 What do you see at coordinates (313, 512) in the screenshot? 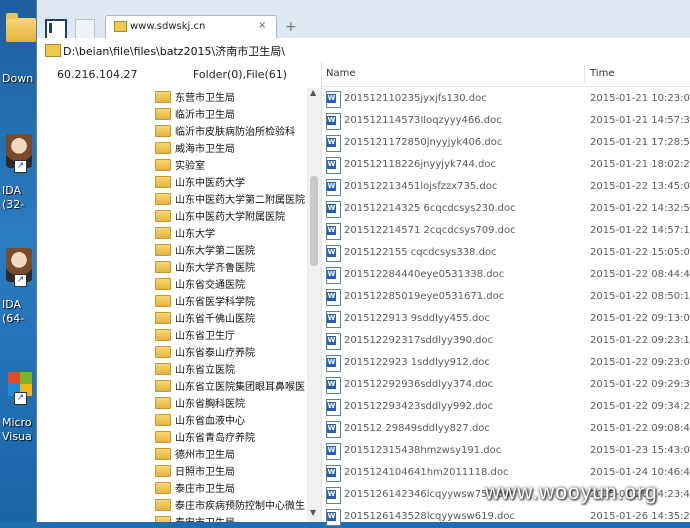
I see `scroll-down-icon: ▼` at bounding box center [313, 512].